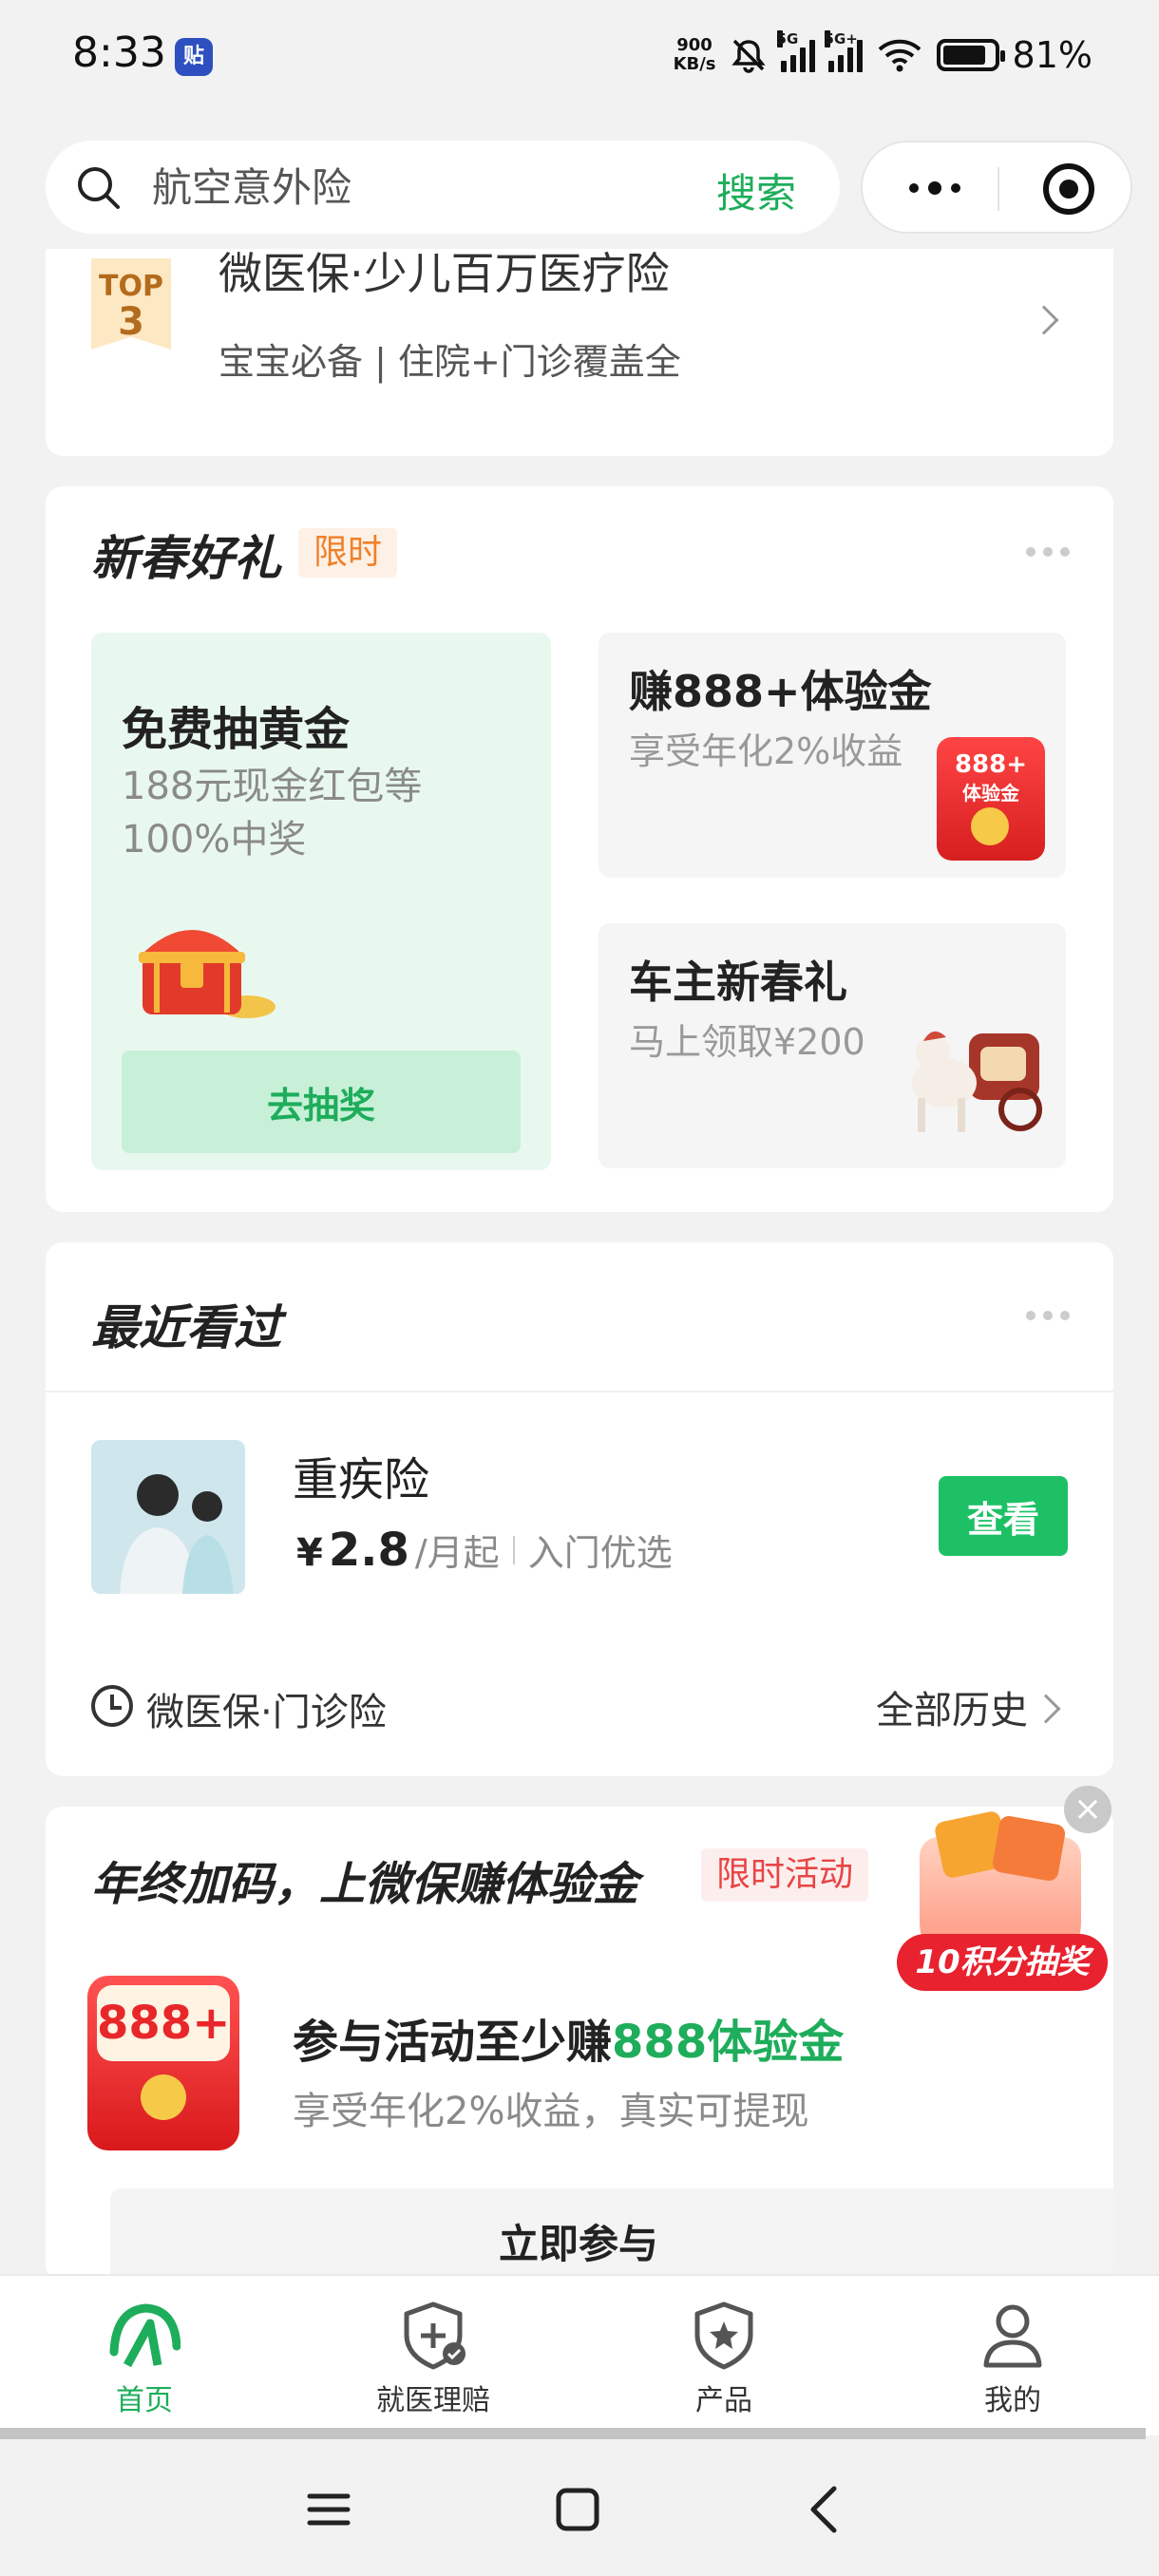 This screenshot has height=2576, width=1159. Describe the element at coordinates (785, 1875) in the screenshot. I see `campaign-limited-tag: 限时活动` at that location.